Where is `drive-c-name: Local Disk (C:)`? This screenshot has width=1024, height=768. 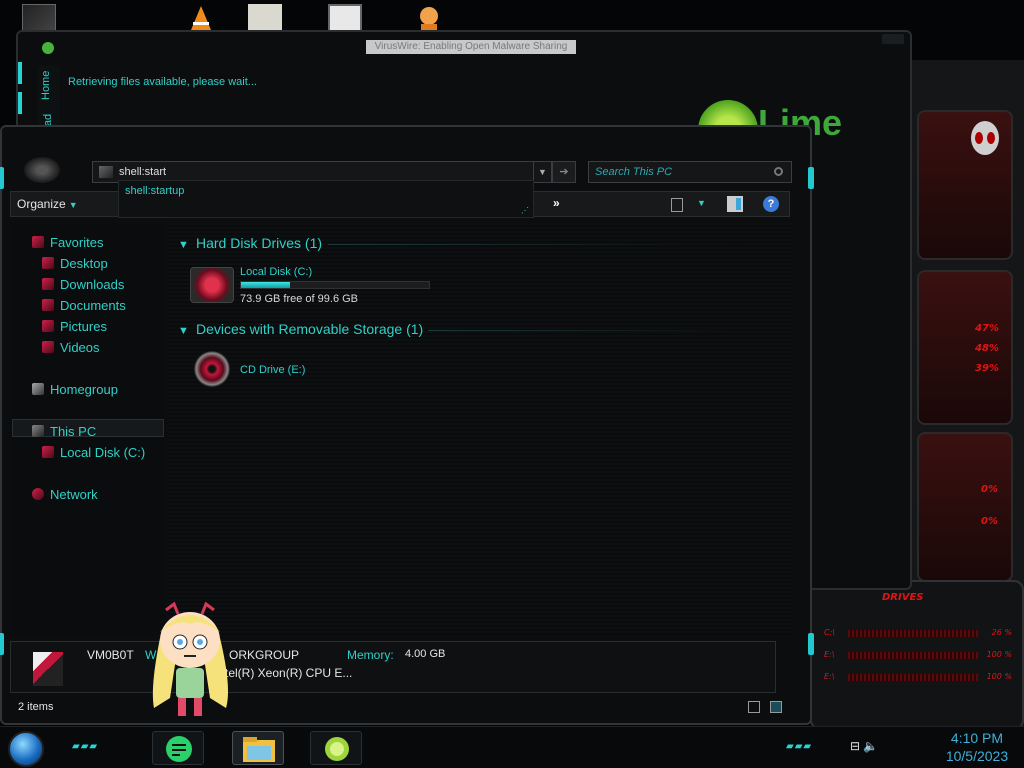 drive-c-name: Local Disk (C:) is located at coordinates (276, 272).